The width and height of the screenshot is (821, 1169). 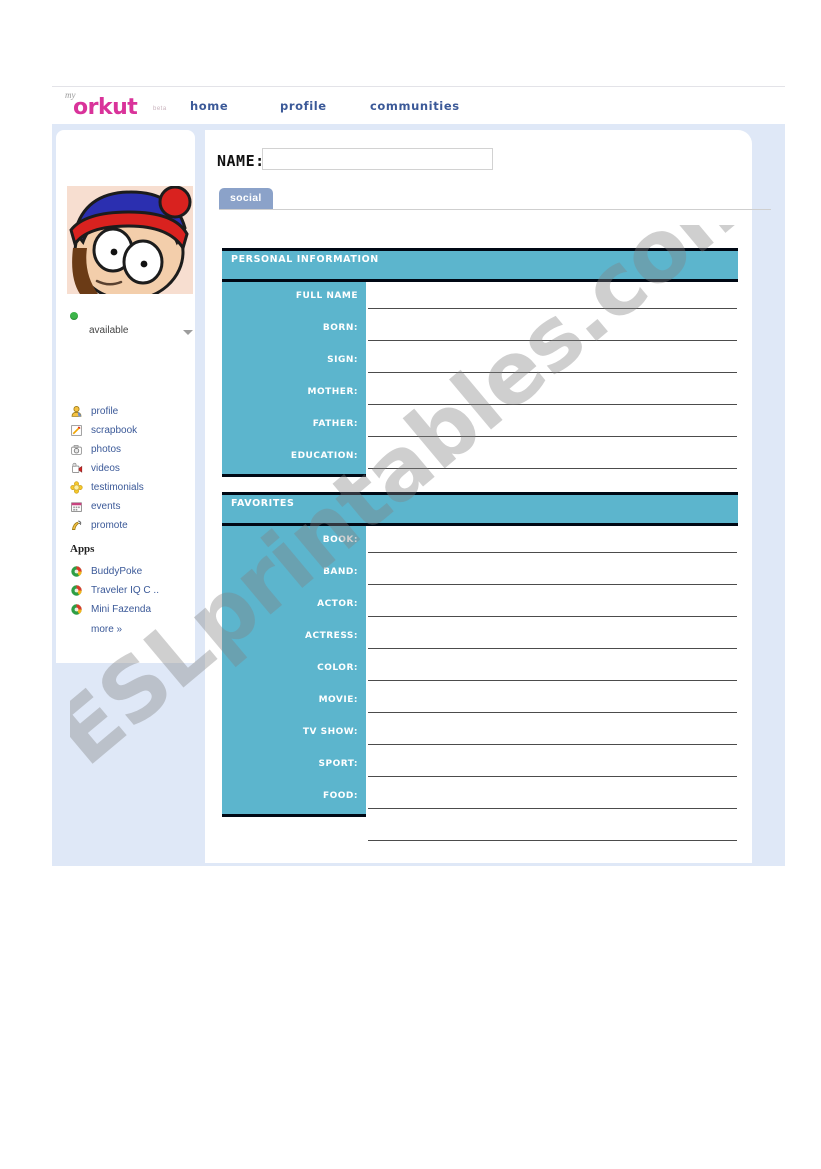 I want to click on apps-more-link: more », so click(x=106, y=629).